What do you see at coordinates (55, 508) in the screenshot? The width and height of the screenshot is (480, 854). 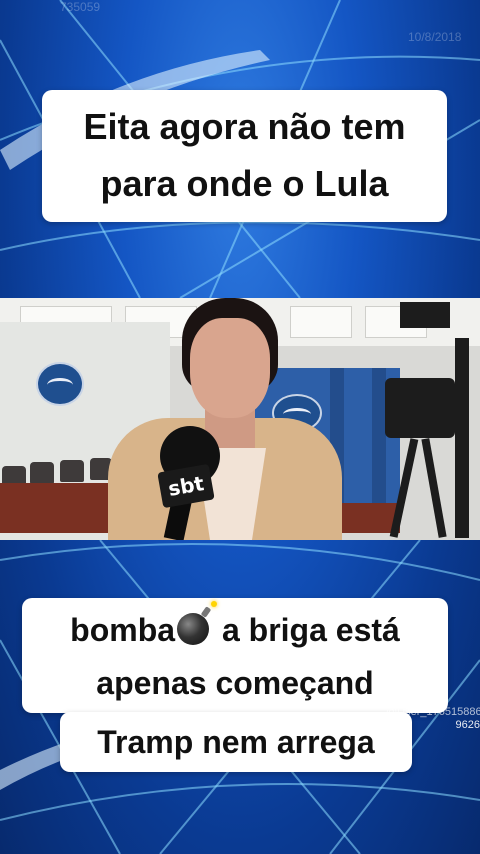 I see `seating-rows` at bounding box center [55, 508].